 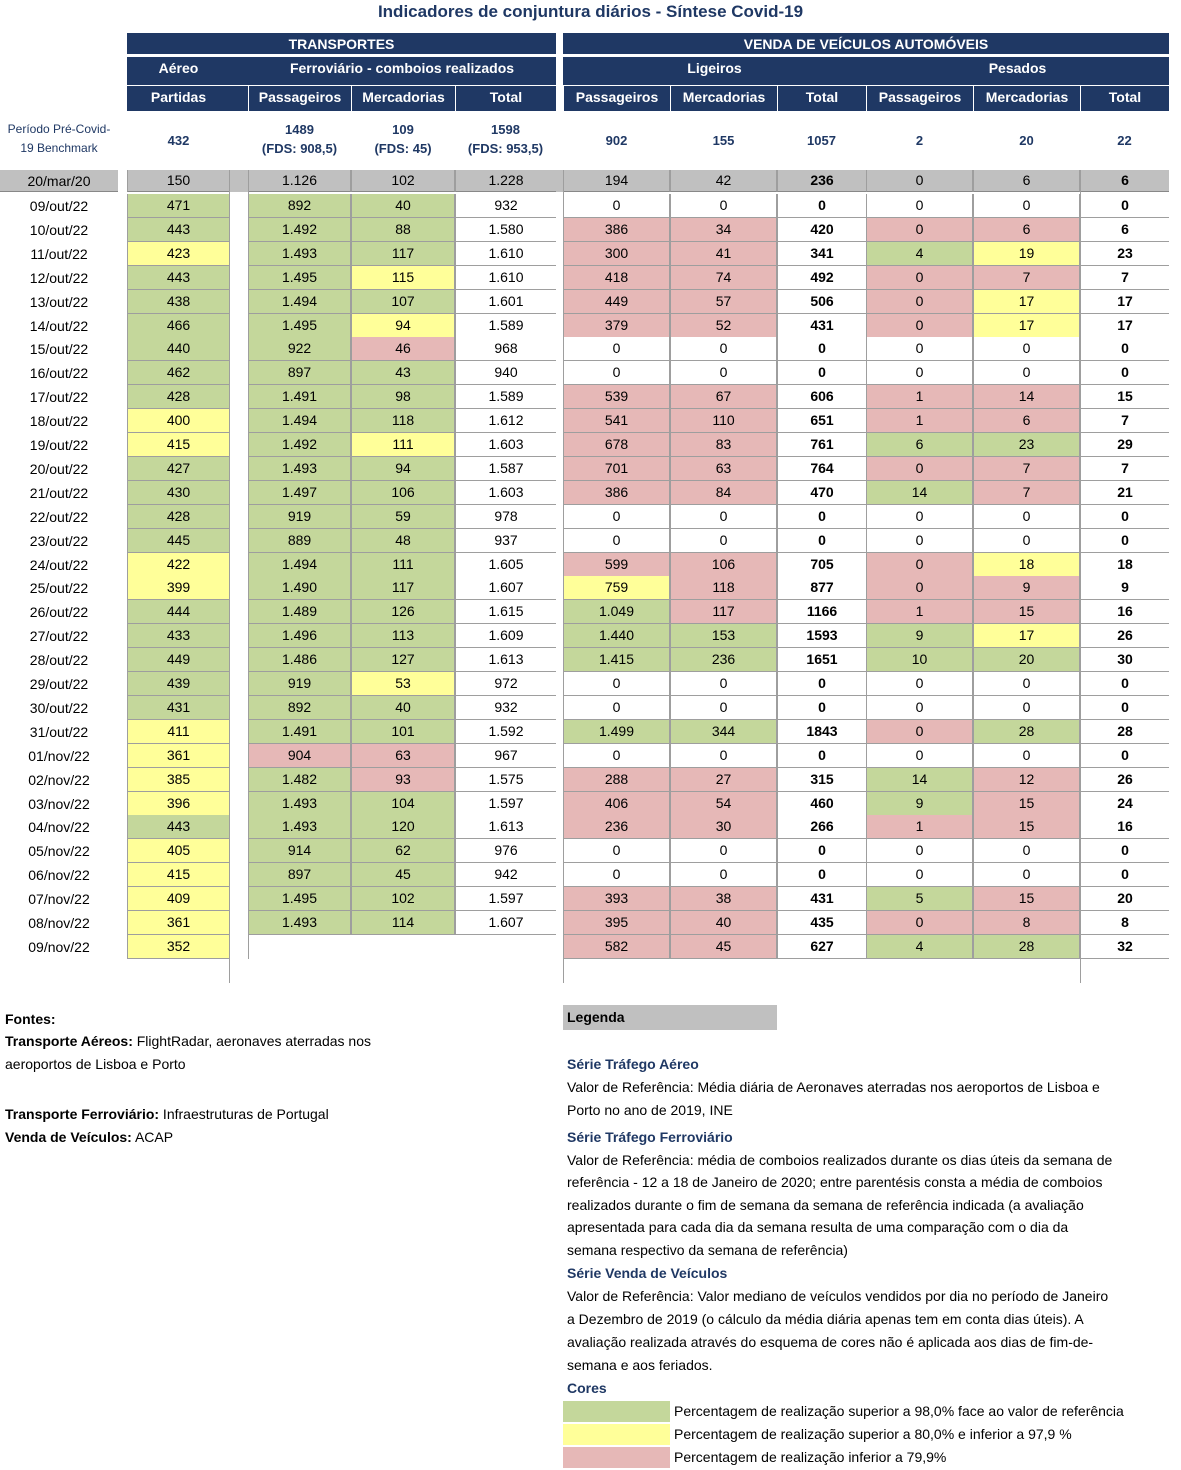 I want to click on table-cell: 433, so click(x=178, y=636).